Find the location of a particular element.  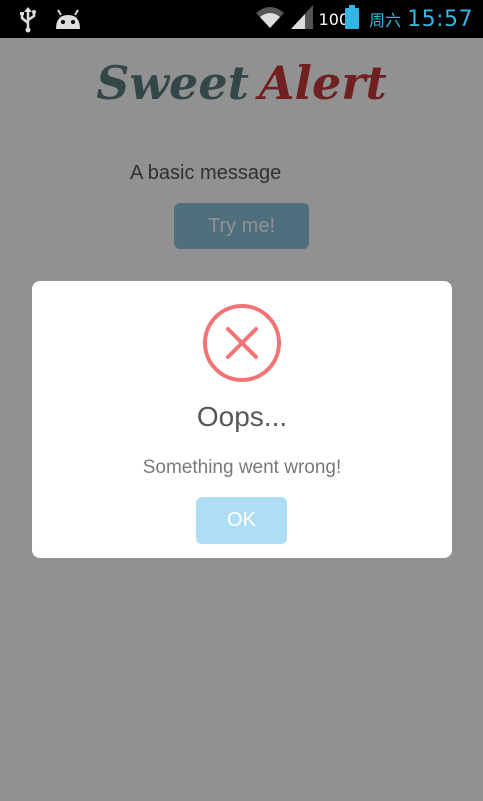

status-day: 周六 is located at coordinates (385, 20).